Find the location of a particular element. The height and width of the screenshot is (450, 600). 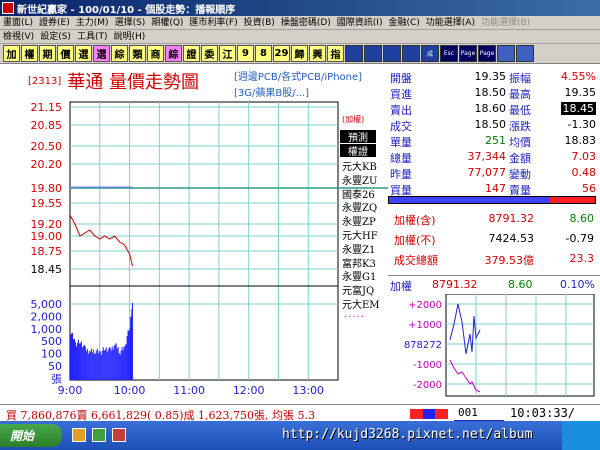

concept-tags: [3G/蘋果B股/...] is located at coordinates (271, 91).